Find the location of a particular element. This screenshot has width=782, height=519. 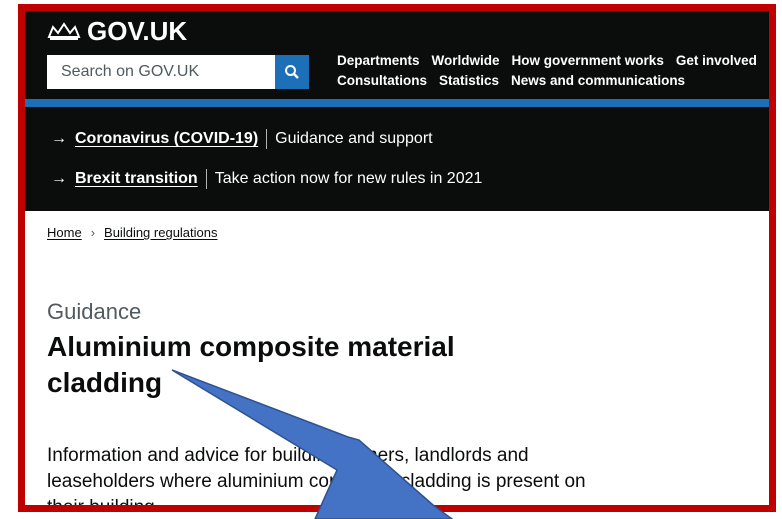

crown-icon is located at coordinates (64, 31).